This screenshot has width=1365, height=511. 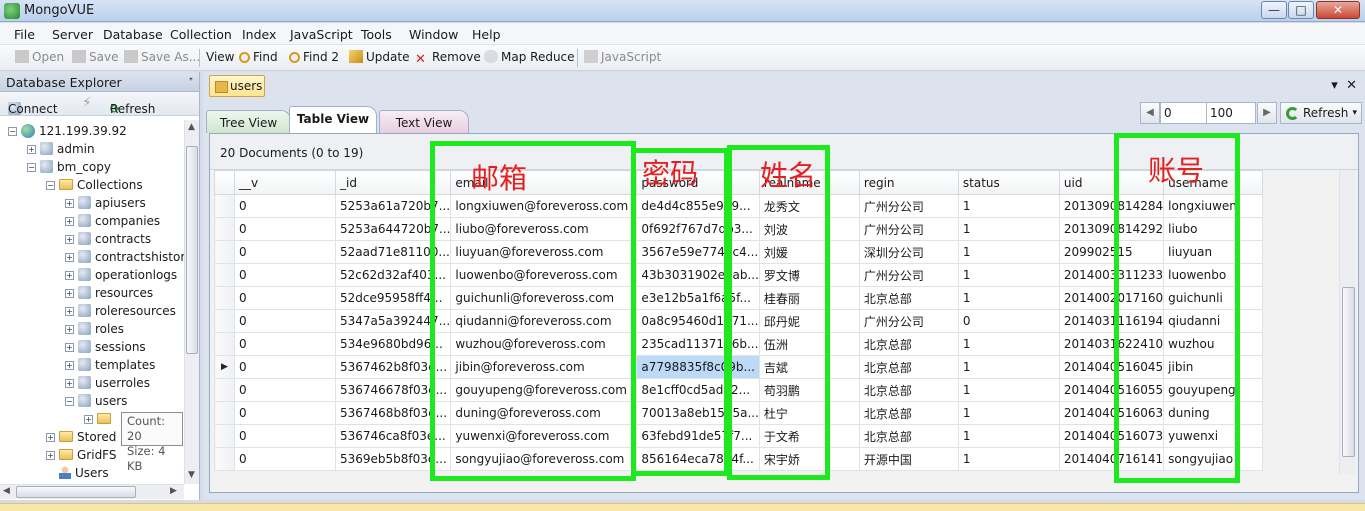 What do you see at coordinates (1321, 113) in the screenshot?
I see `grid-refresh-button: Refresh ▾` at bounding box center [1321, 113].